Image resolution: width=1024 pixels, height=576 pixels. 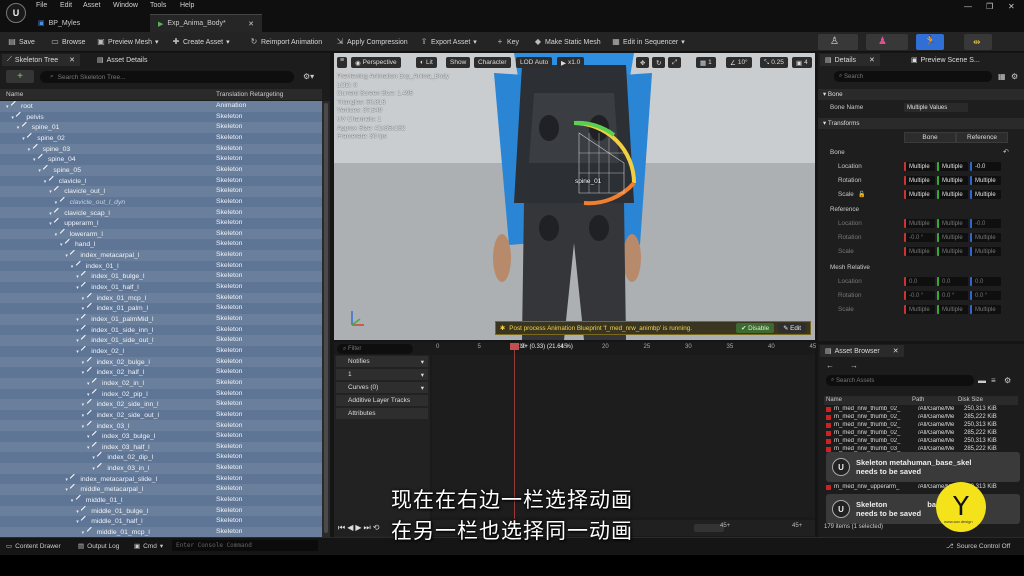 I want to click on bone-scale-field: Multiple, so click(x=919, y=194).